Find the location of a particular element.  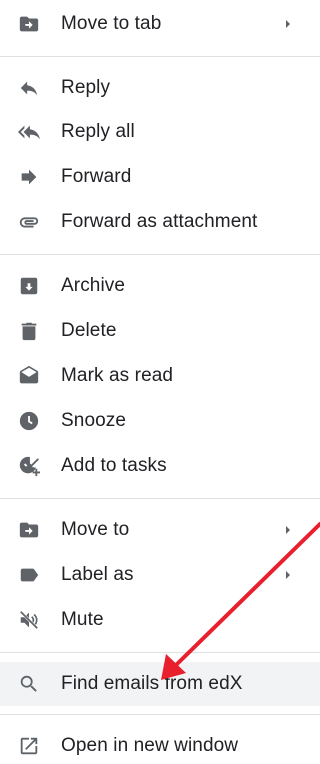

menu-item-label: Open in new window is located at coordinates (150, 745).